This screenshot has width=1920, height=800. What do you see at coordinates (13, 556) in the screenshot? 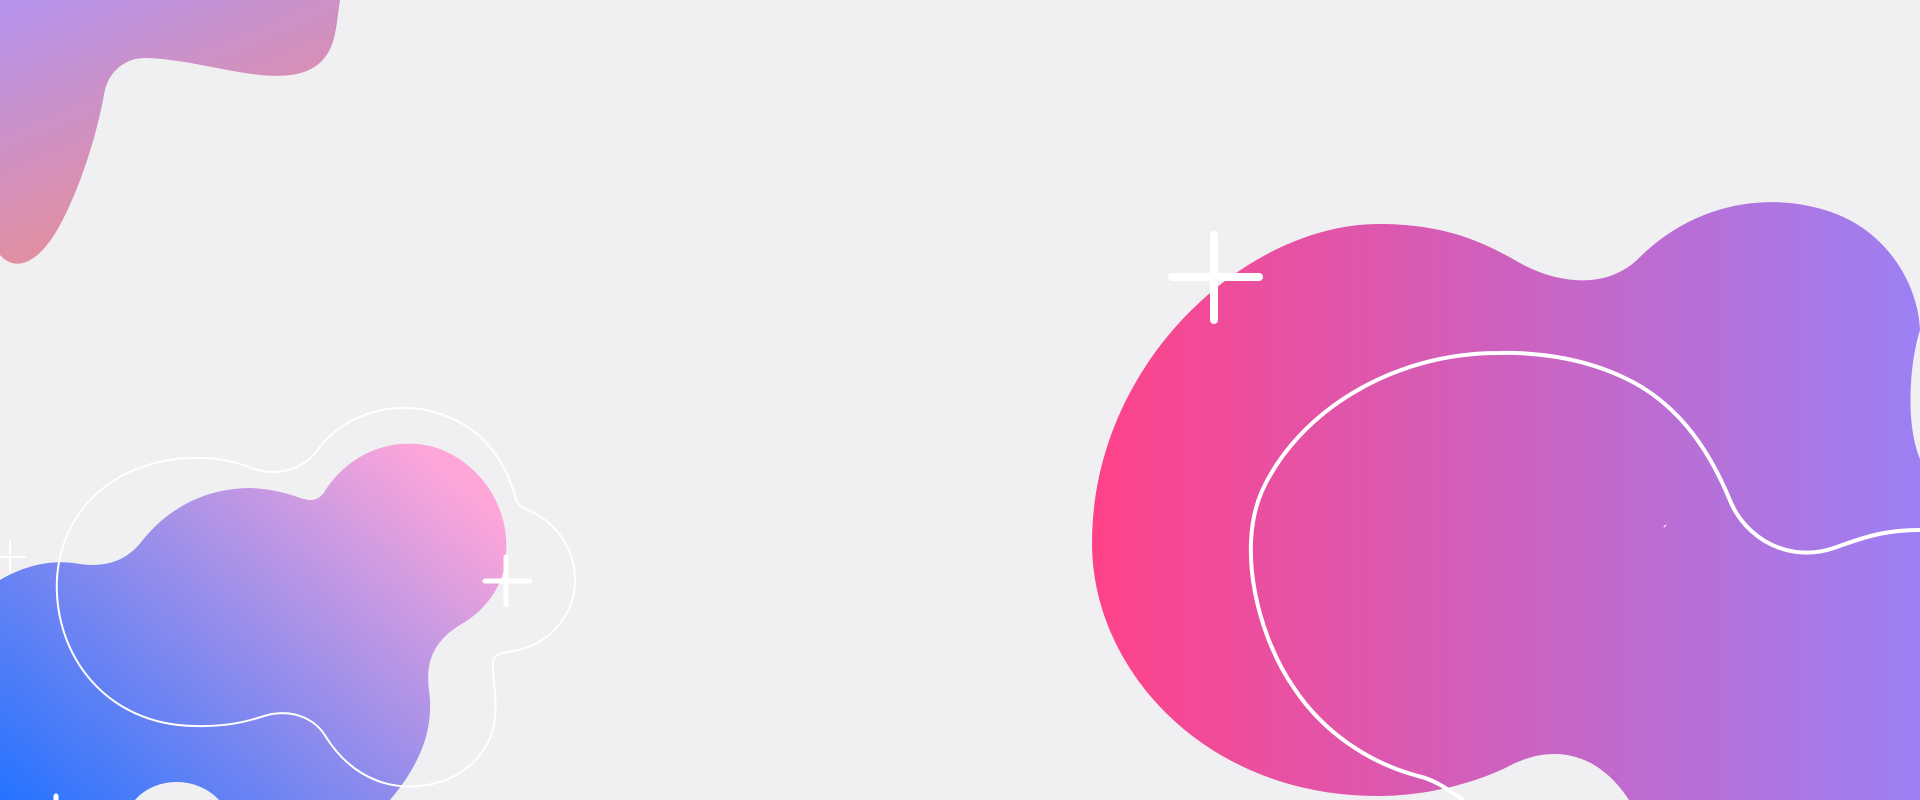
I see `plus-icon` at bounding box center [13, 556].